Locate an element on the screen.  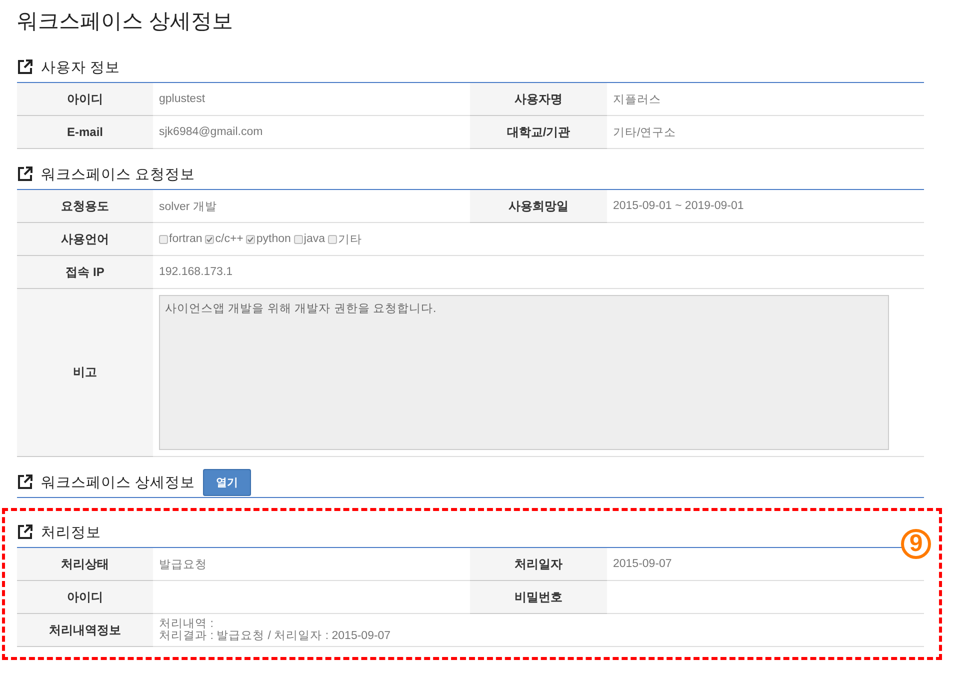
checkbox-label: java is located at coordinates (315, 239).